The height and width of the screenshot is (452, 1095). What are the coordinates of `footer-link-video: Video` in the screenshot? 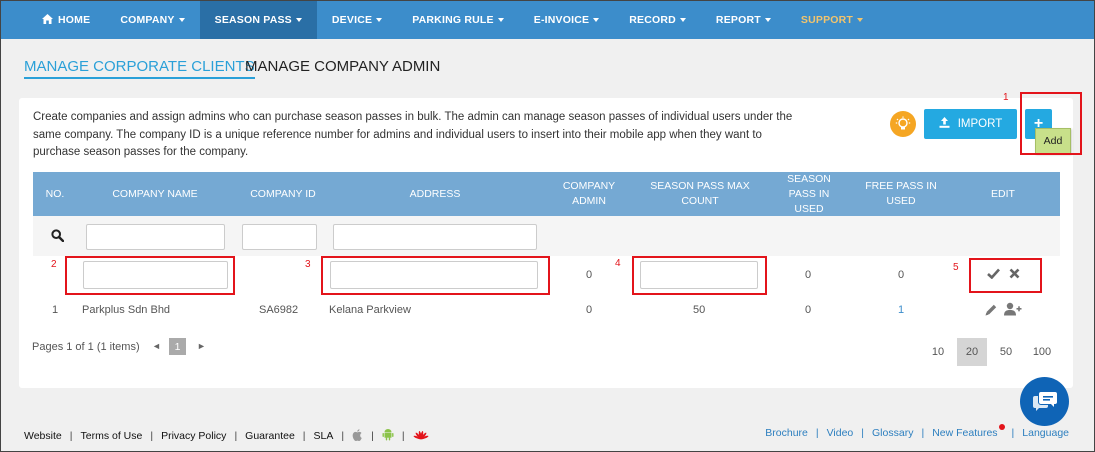 It's located at (840, 433).